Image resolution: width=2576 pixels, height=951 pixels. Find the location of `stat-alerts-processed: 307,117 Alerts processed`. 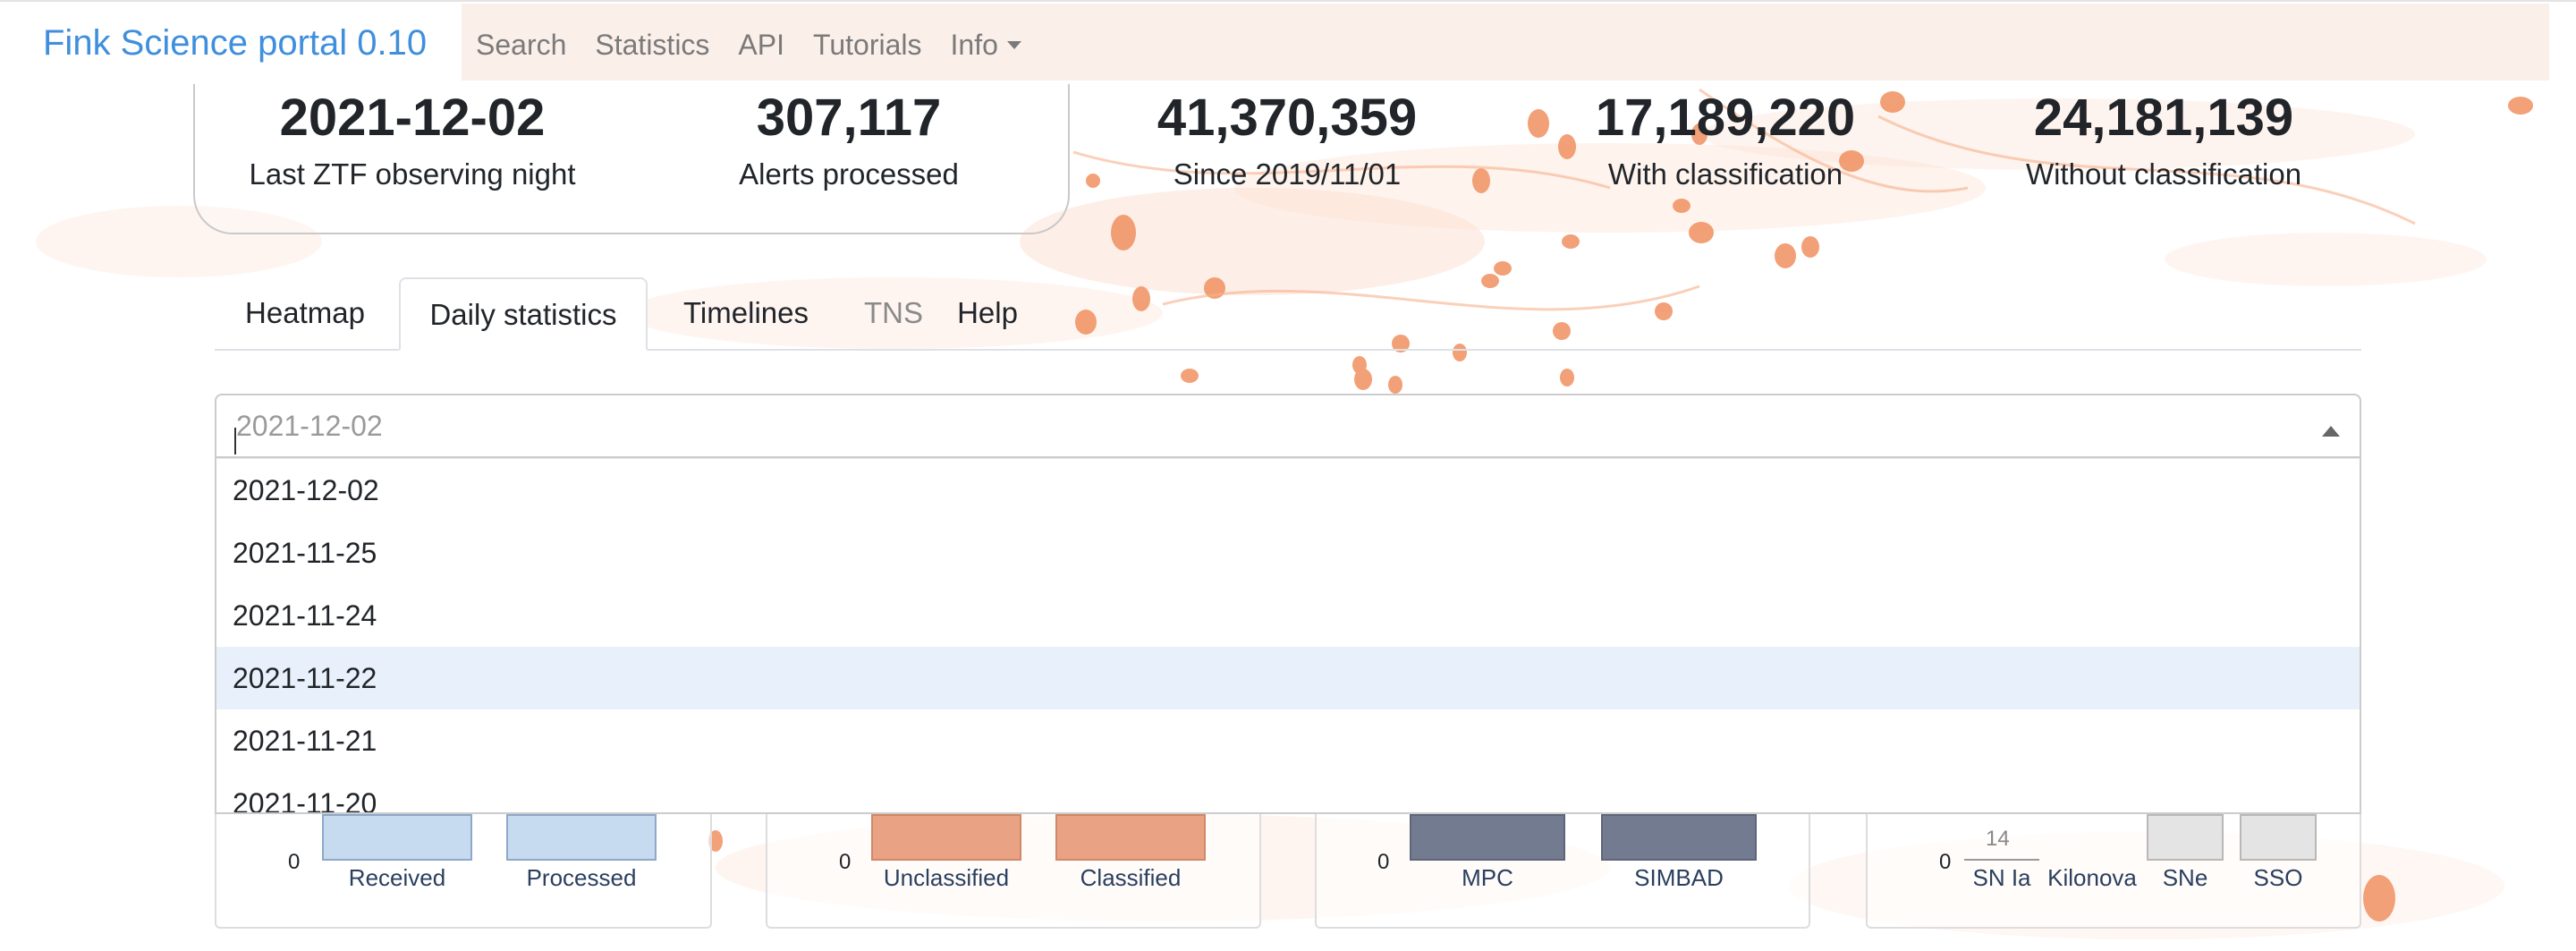

stat-alerts-processed: 307,117 Alerts processed is located at coordinates (849, 138).